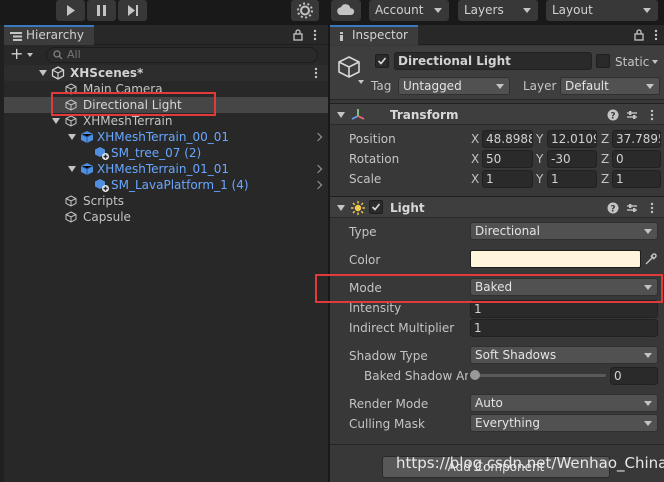 The height and width of the screenshot is (482, 664). Describe the element at coordinates (540, 139) in the screenshot. I see `axis-y-label: Y` at that location.